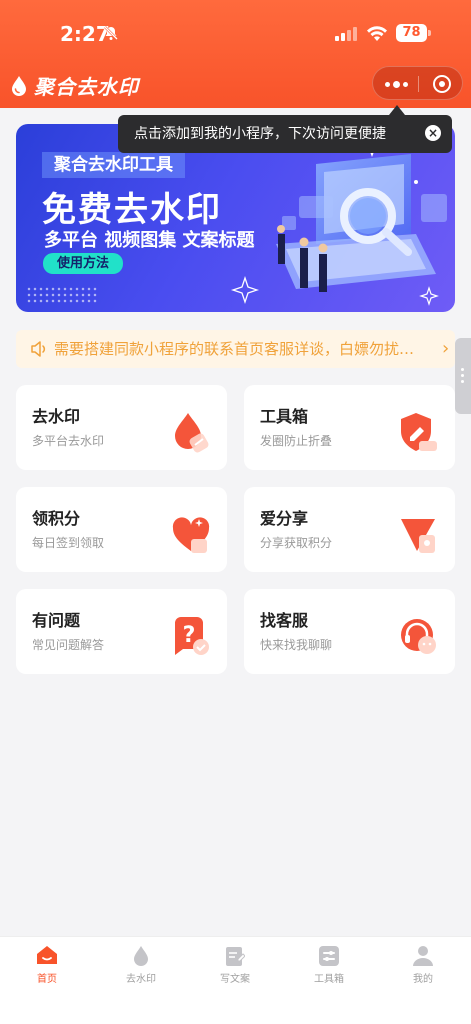 This screenshot has height=1024, width=471. I want to click on shield-pencil-icon, so click(419, 432).